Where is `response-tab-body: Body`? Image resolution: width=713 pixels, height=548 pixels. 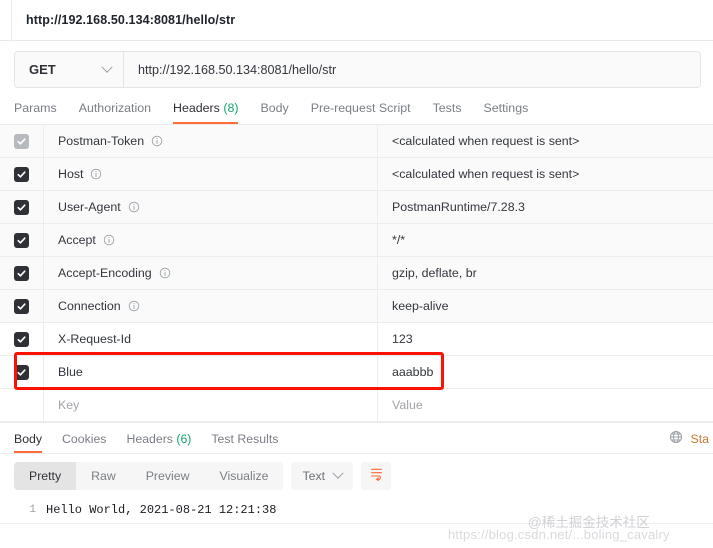
response-tab-body: Body is located at coordinates (33, 442).